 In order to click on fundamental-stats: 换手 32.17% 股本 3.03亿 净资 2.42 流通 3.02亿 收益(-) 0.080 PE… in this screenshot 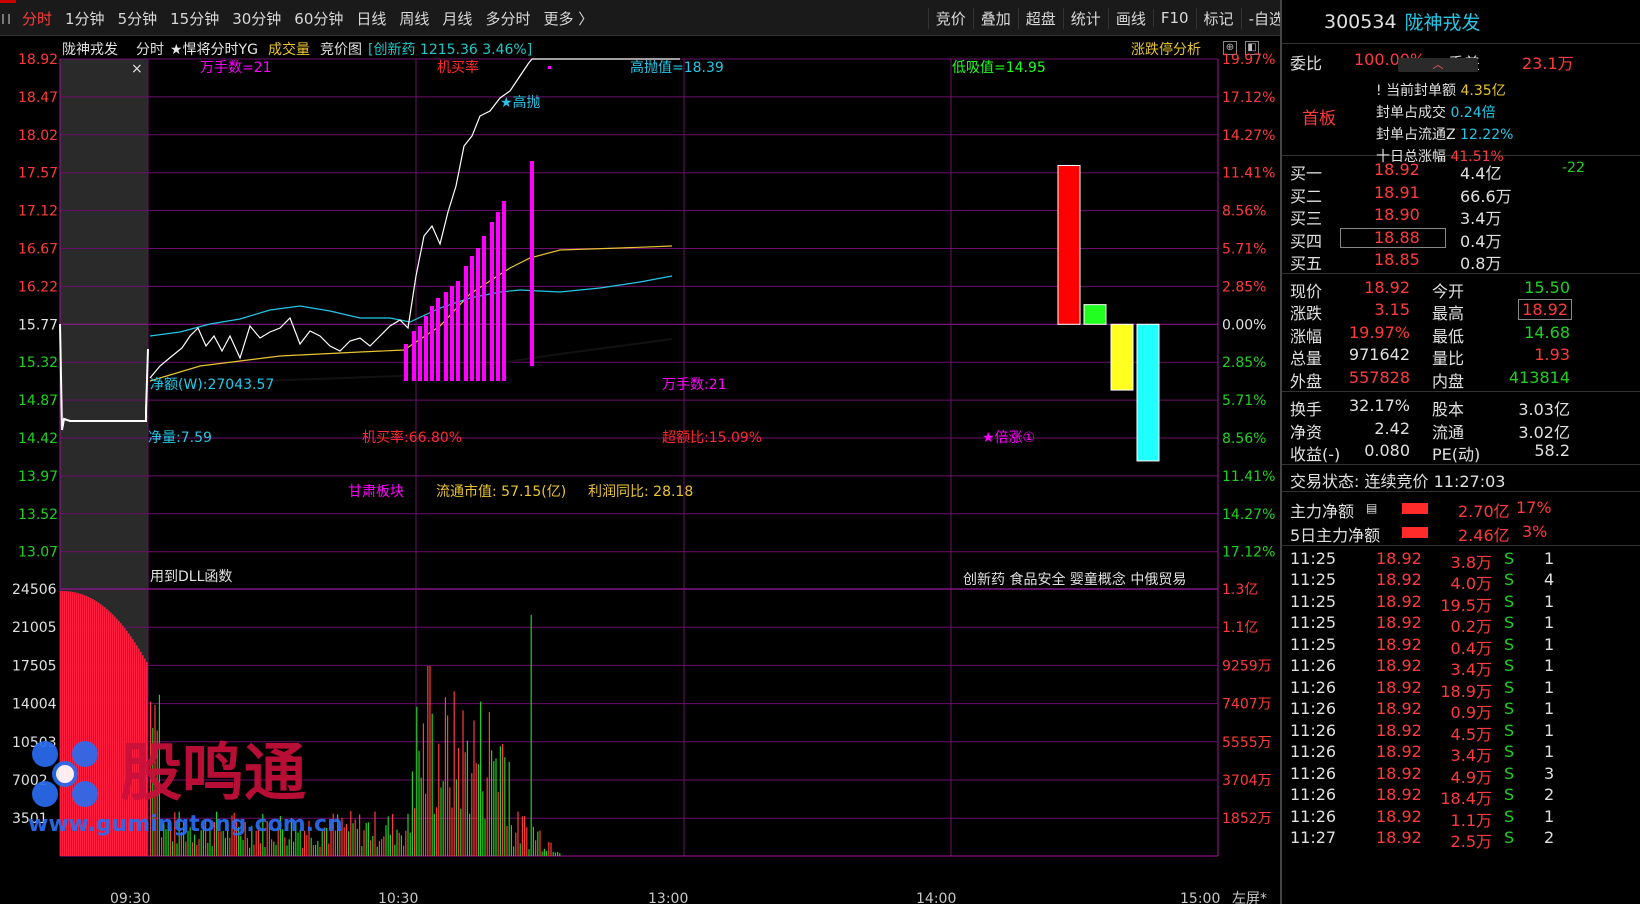, I will do `click(1461, 428)`.